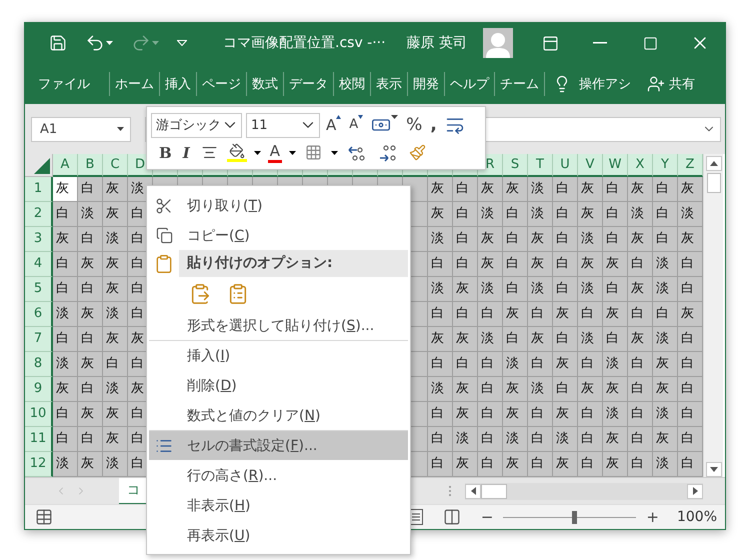  Describe the element at coordinates (600, 43) in the screenshot. I see `minimize-icon` at that location.